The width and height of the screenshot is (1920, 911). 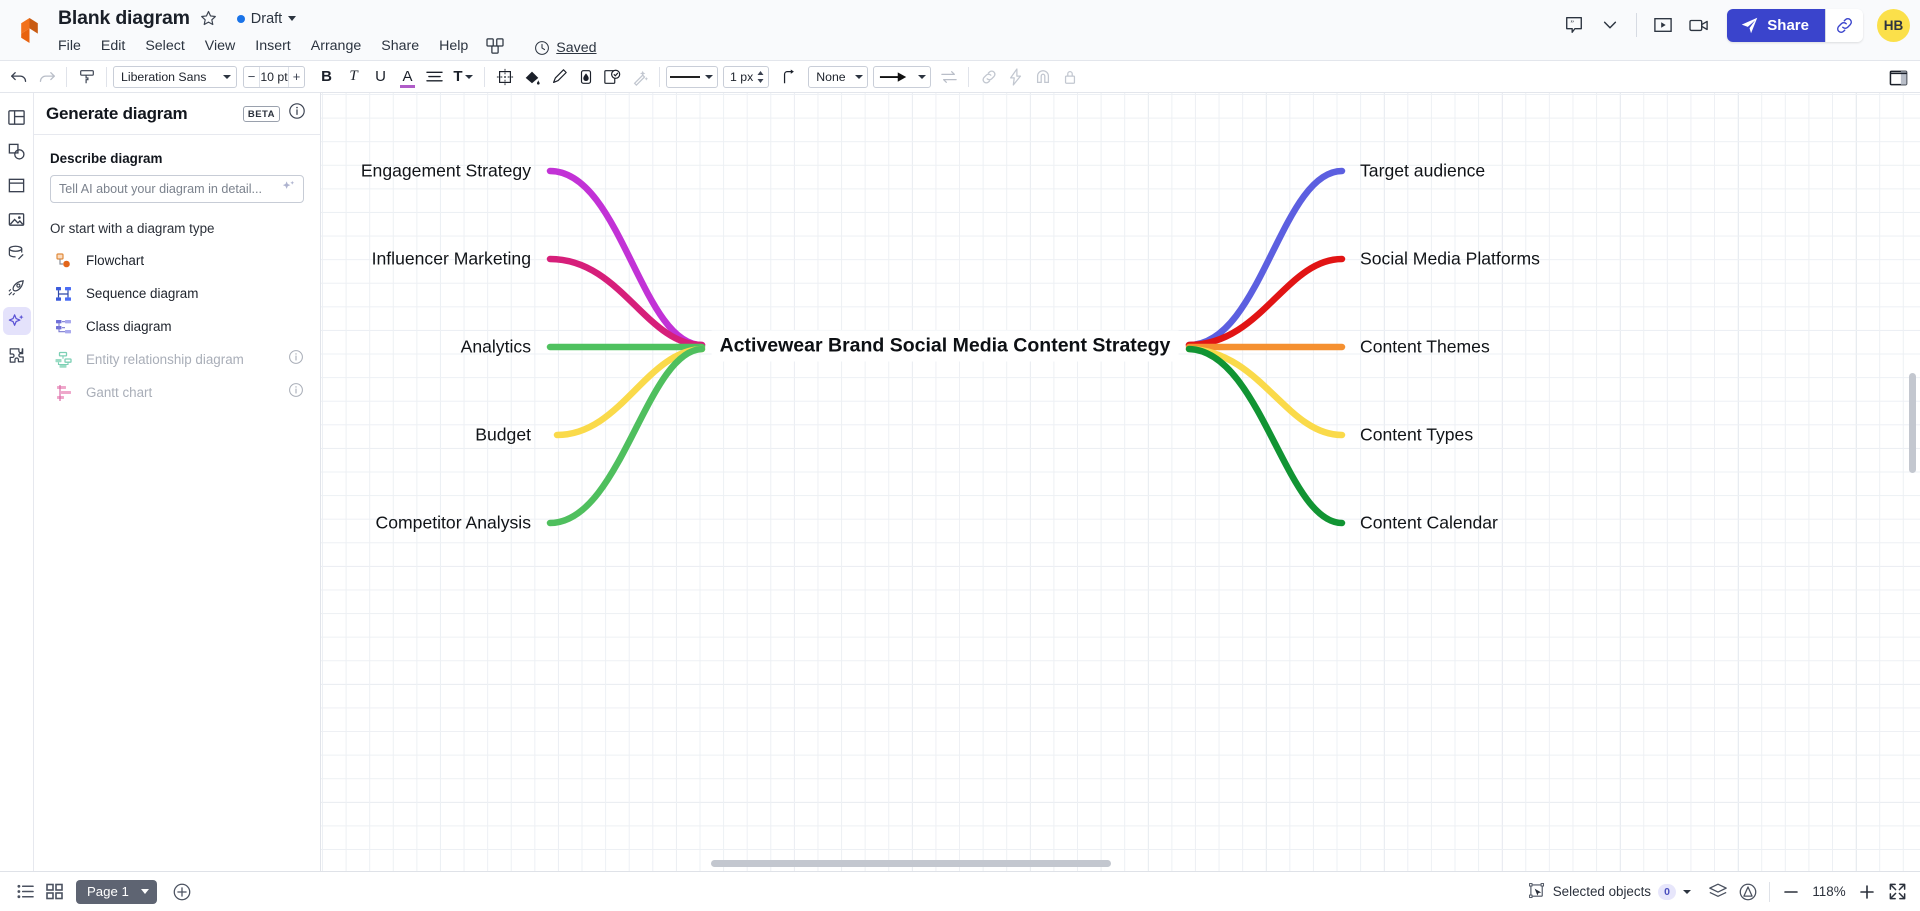 I want to click on menu-edit: Edit, so click(x=113, y=46).